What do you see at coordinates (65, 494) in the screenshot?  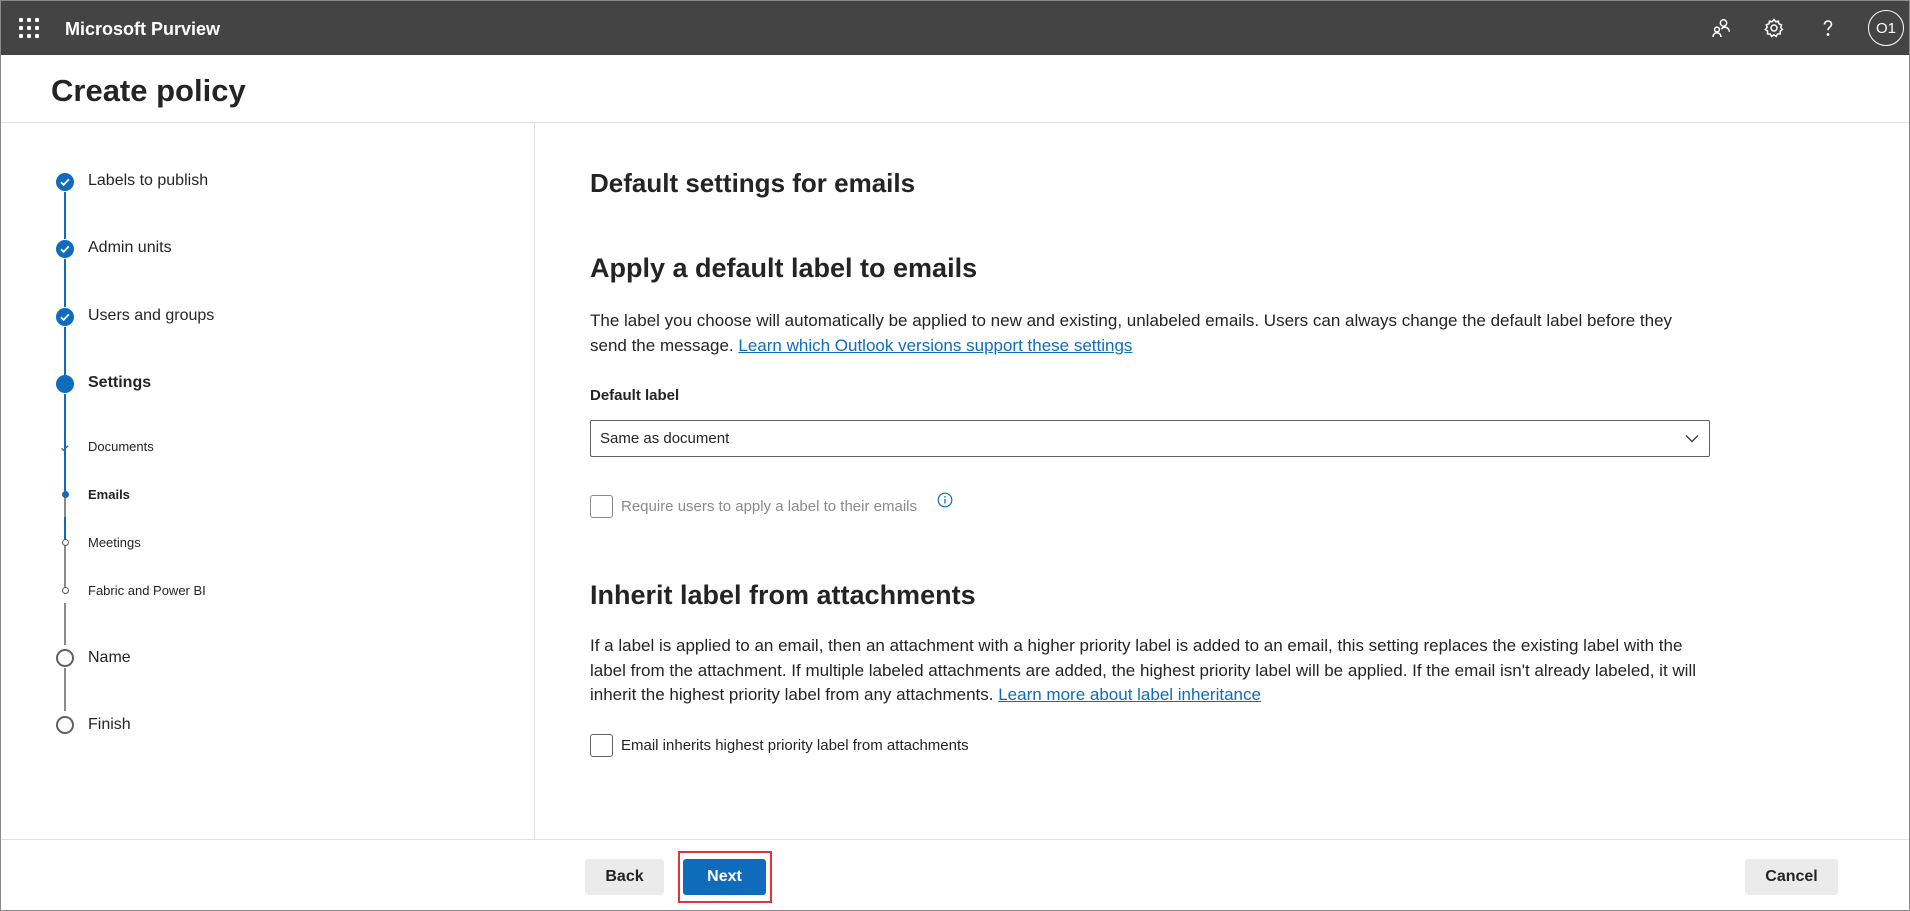 I see `current-substep-dot-icon` at bounding box center [65, 494].